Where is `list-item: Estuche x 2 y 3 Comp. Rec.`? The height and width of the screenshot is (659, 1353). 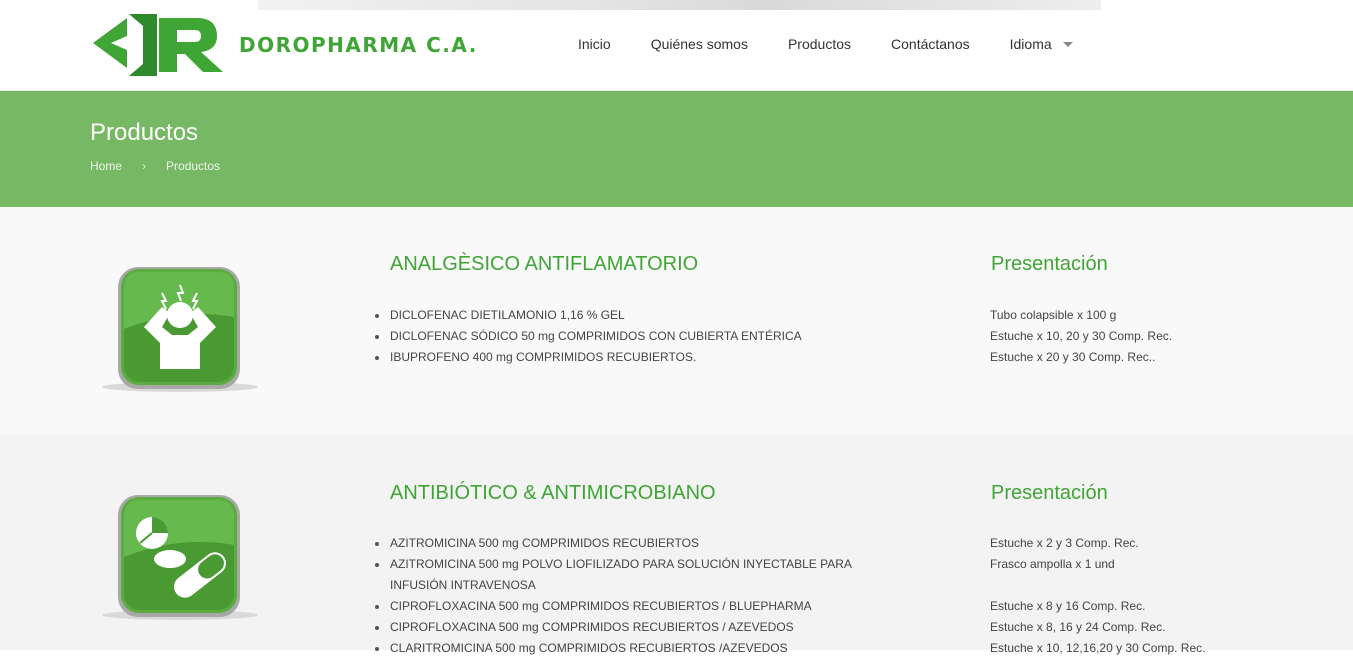
list-item: Estuche x 2 y 3 Comp. Rec. is located at coordinates (1064, 543).